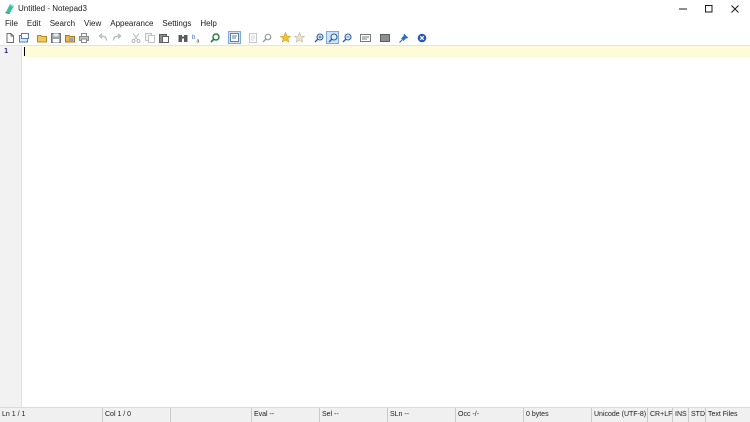 The width and height of the screenshot is (750, 422). I want to click on replace-button: ba, so click(196, 37).